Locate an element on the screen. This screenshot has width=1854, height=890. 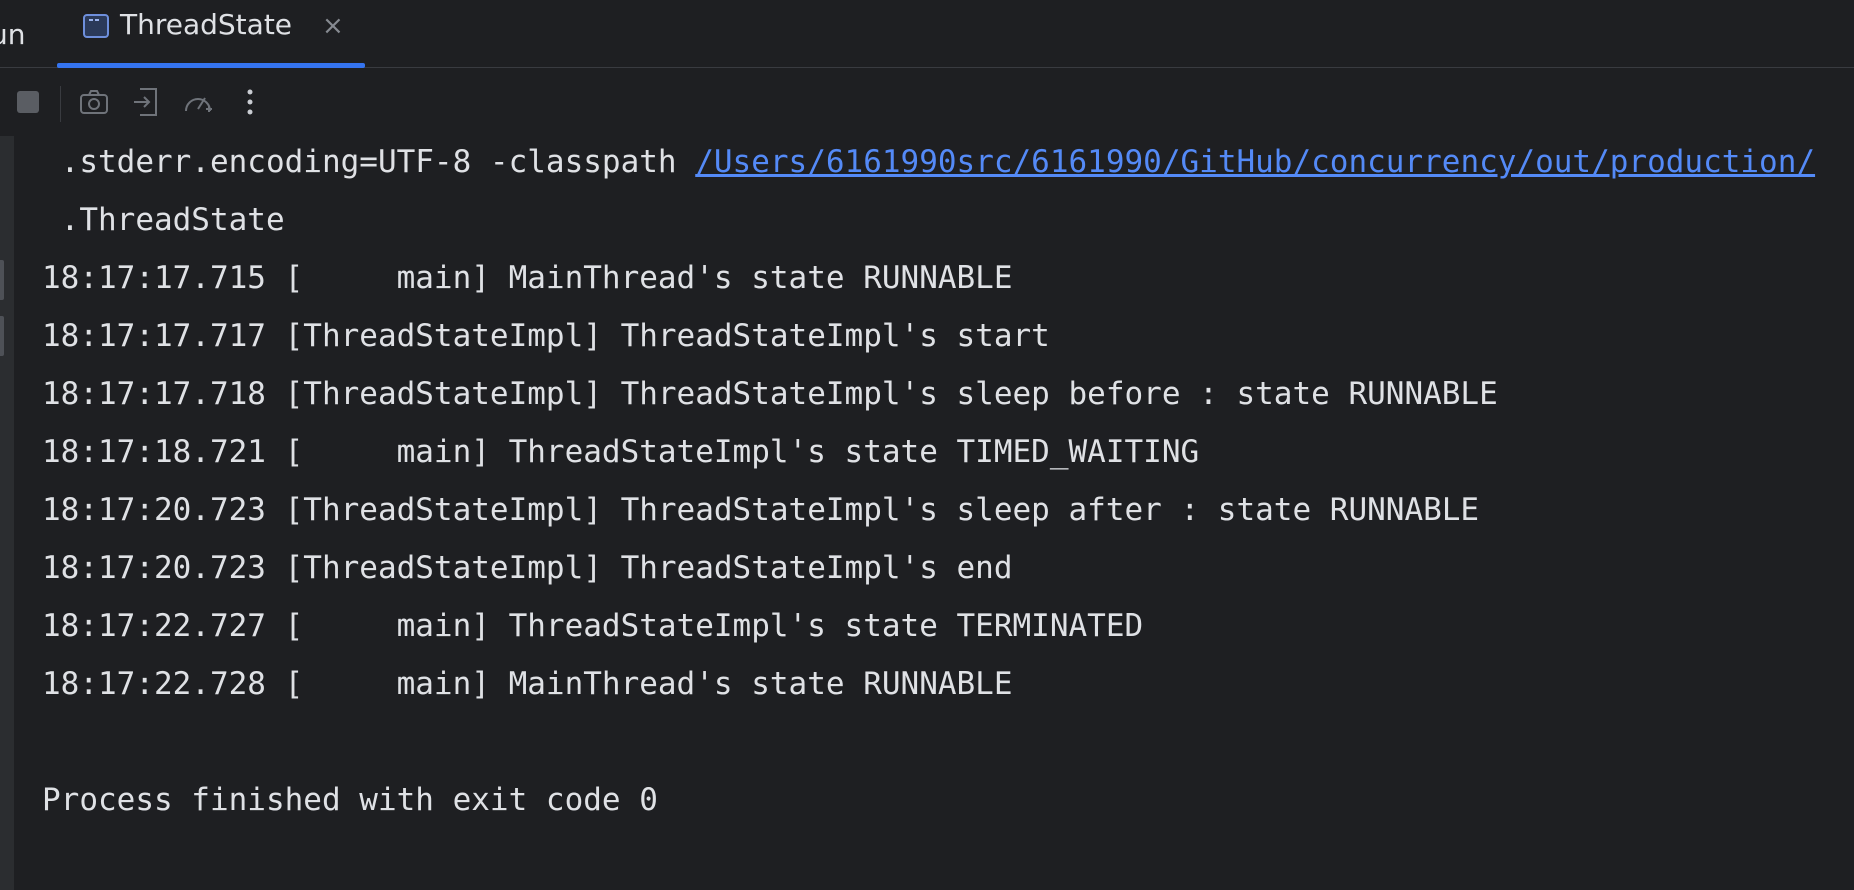
tab-threadstate: ThreadState × is located at coordinates (211, 34).